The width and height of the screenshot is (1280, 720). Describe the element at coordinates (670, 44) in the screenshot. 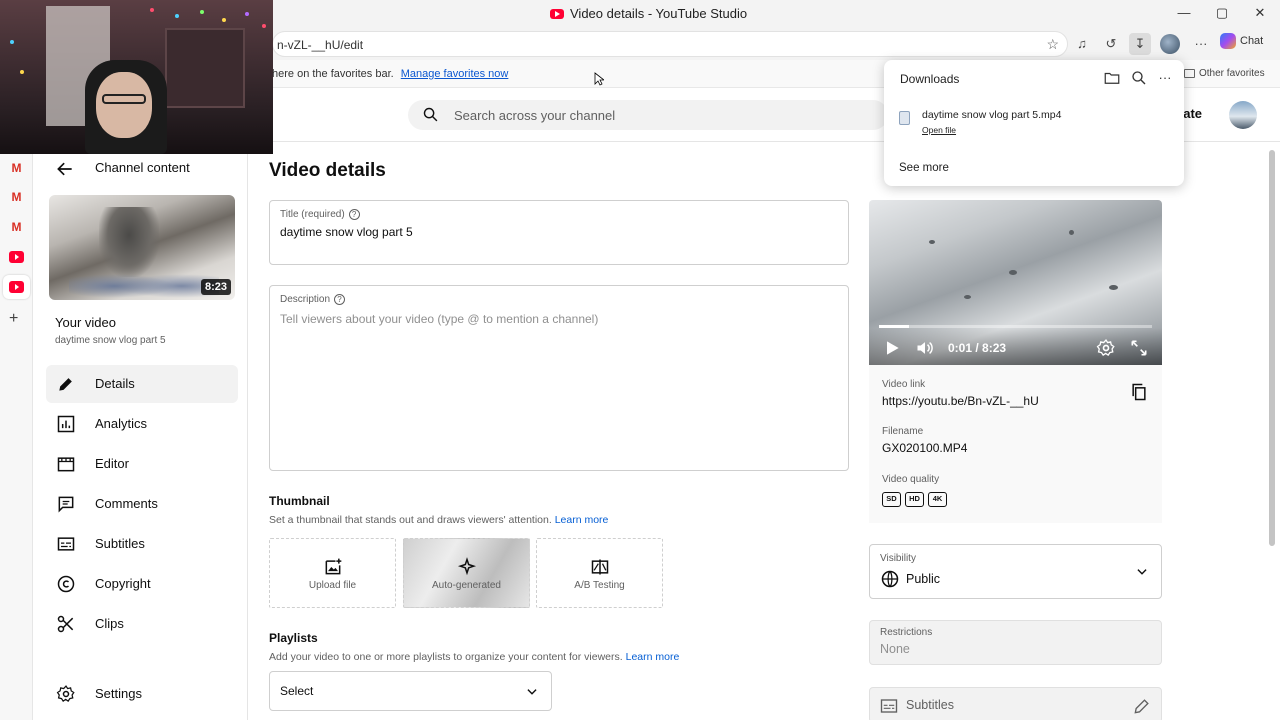

I see `url-field: n-vZL-__hU/edit ☆` at that location.